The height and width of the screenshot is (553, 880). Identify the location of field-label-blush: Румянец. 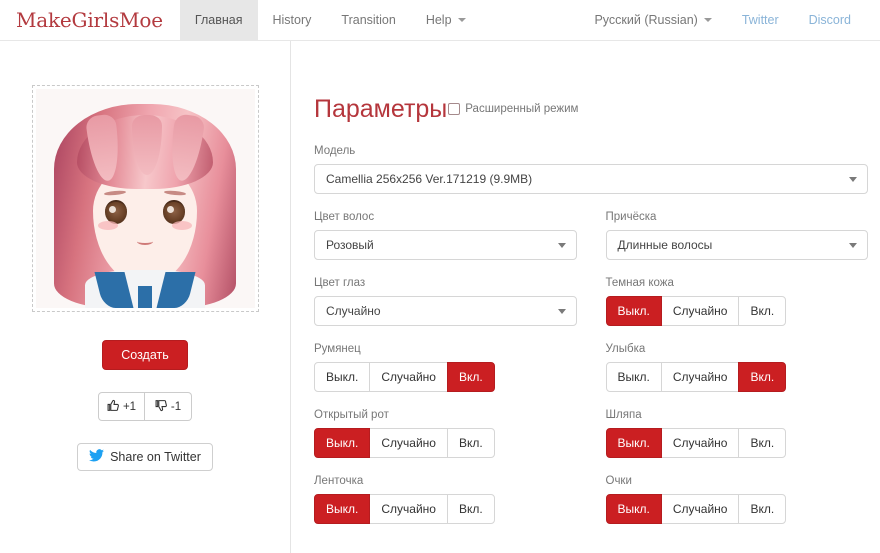
(337, 349).